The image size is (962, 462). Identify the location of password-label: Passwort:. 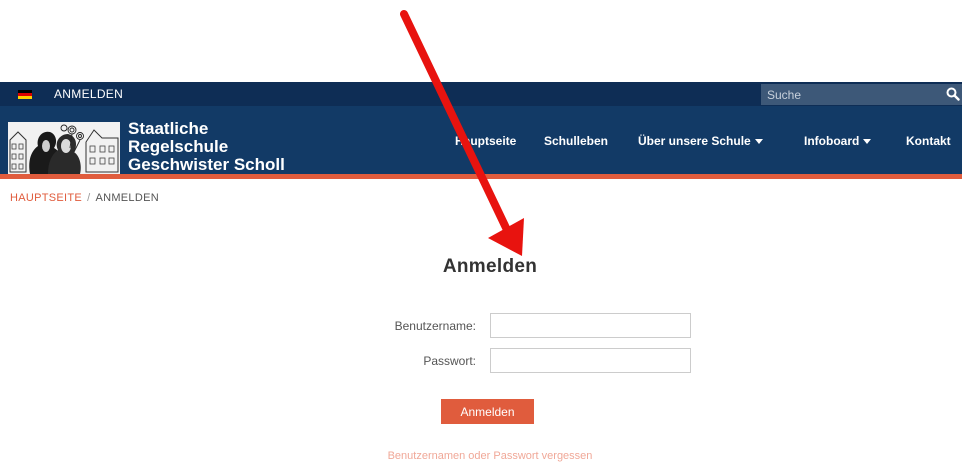
(449, 361).